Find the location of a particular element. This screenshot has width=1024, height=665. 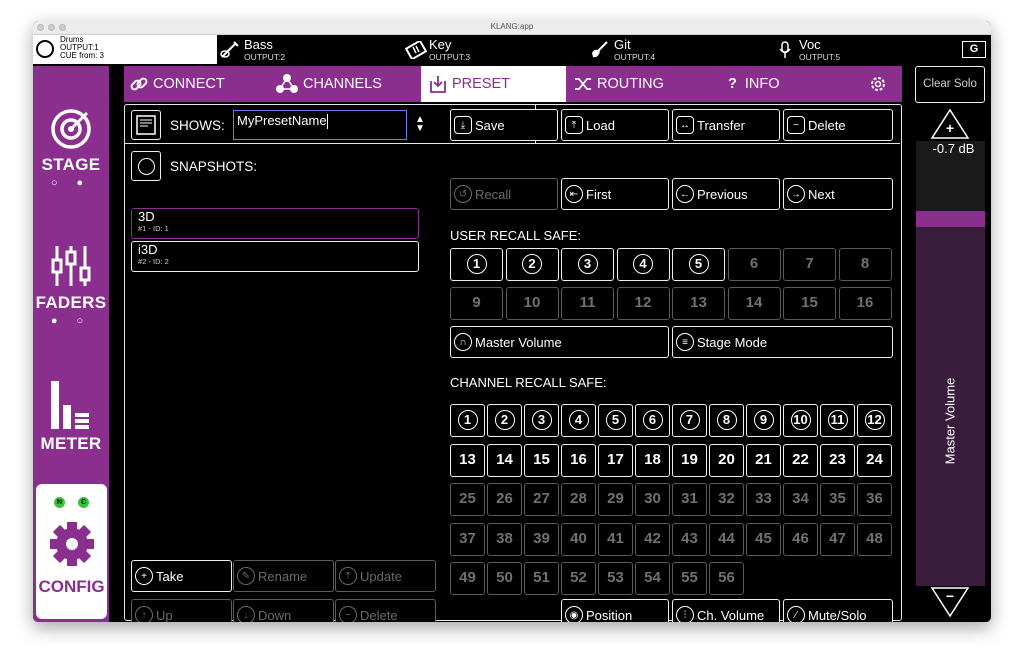

user-recall-item: 2 is located at coordinates (532, 264).